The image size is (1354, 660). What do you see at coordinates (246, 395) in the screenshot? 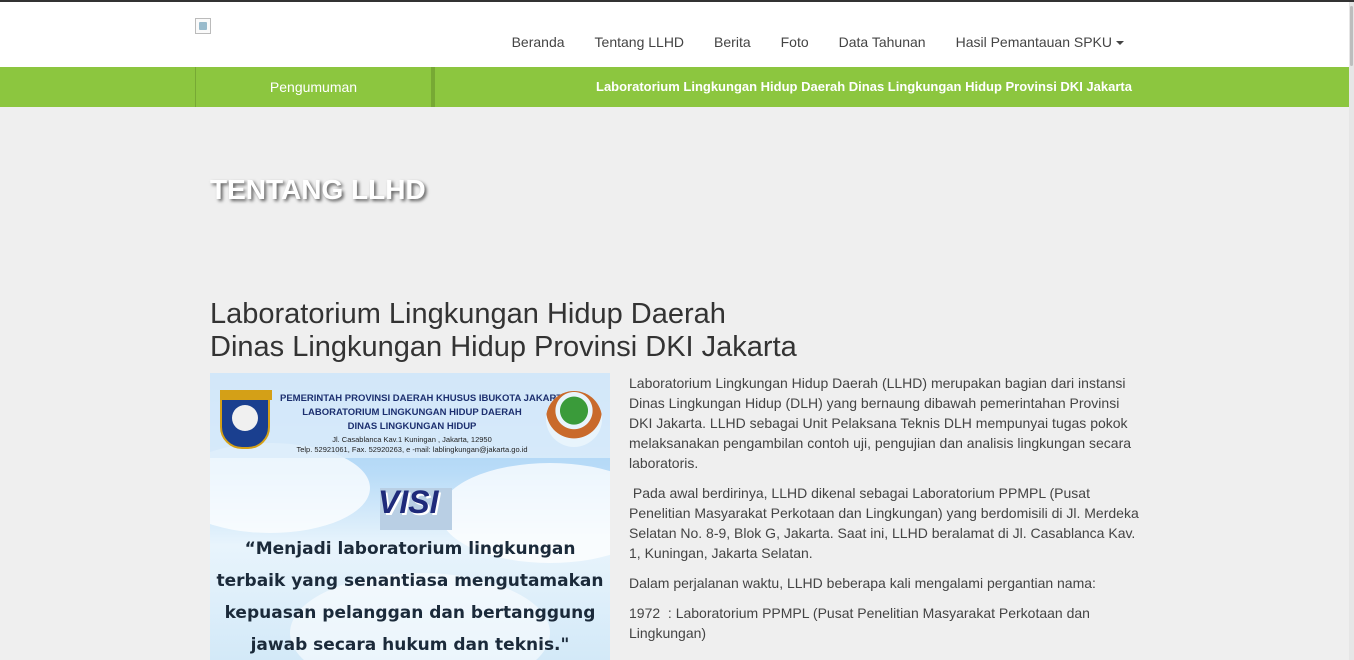
I see `emblem-ribbon` at bounding box center [246, 395].